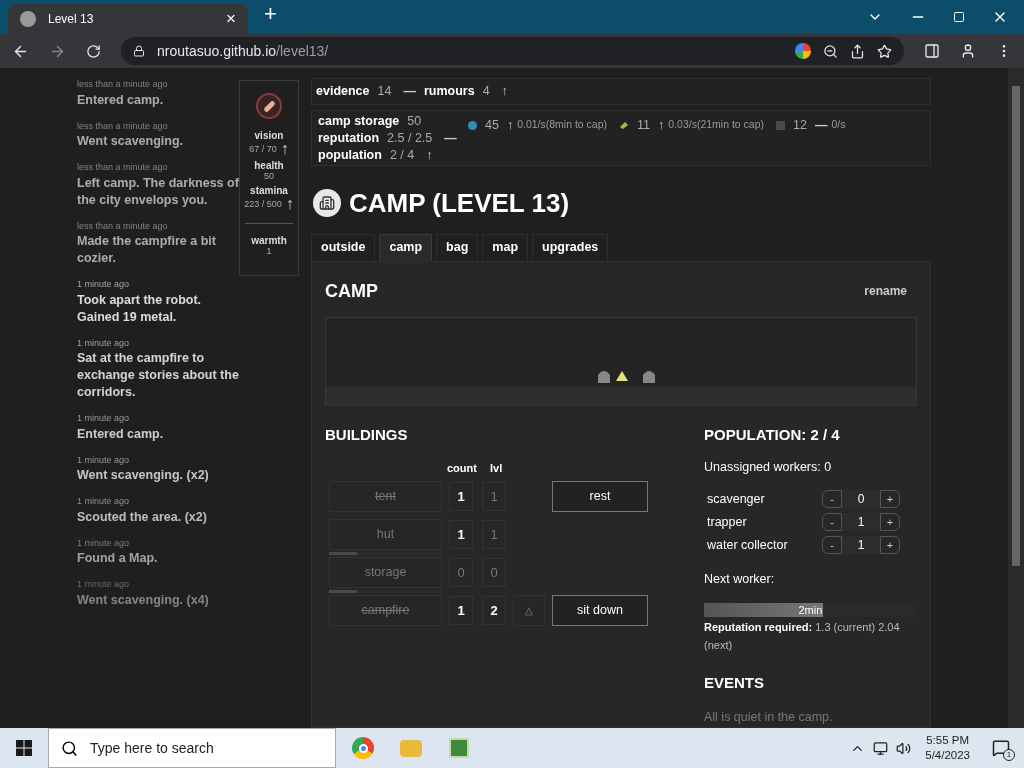  What do you see at coordinates (600, 610) in the screenshot?
I see `action-button: sit down` at bounding box center [600, 610].